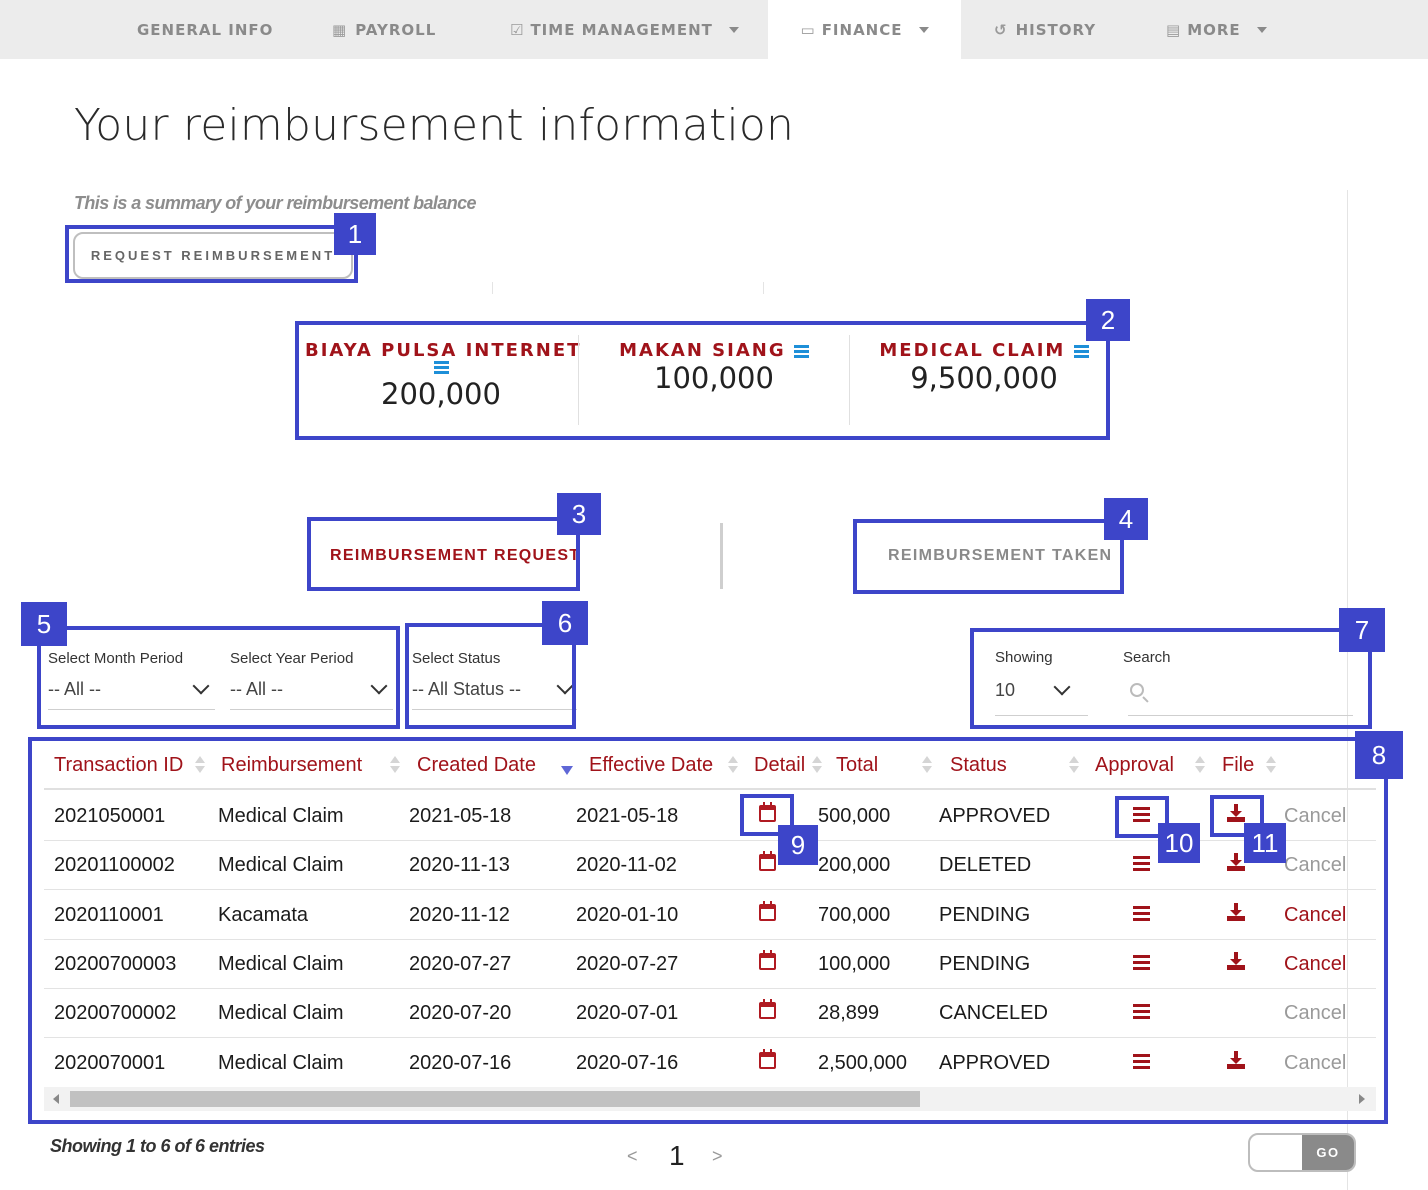 Image resolution: width=1428 pixels, height=1190 pixels. What do you see at coordinates (118, 765) in the screenshot?
I see `column-header-transaction-id: Transaction ID` at bounding box center [118, 765].